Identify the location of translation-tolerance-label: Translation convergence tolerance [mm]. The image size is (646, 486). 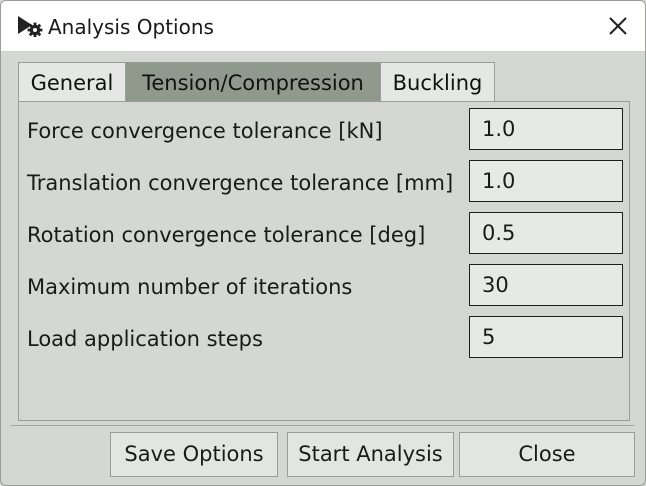
(240, 183).